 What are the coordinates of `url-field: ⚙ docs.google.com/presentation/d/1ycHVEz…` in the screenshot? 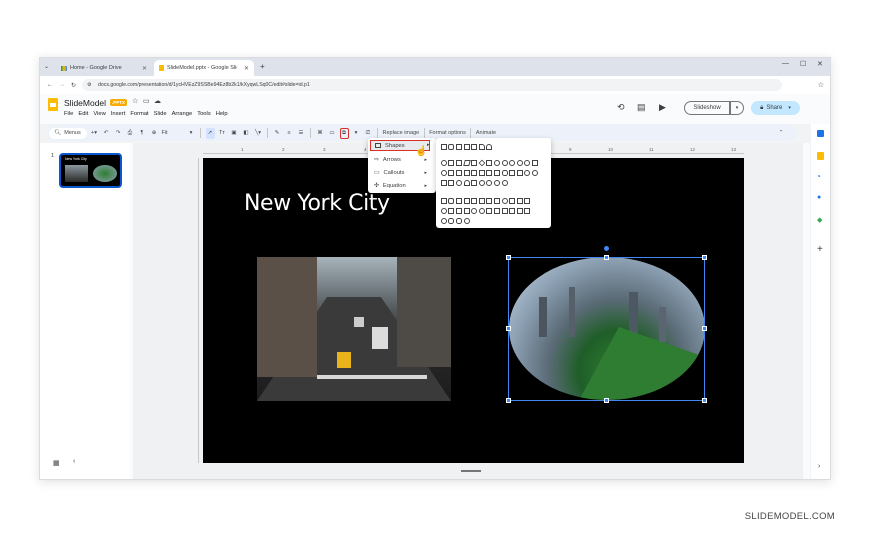 It's located at (453, 85).